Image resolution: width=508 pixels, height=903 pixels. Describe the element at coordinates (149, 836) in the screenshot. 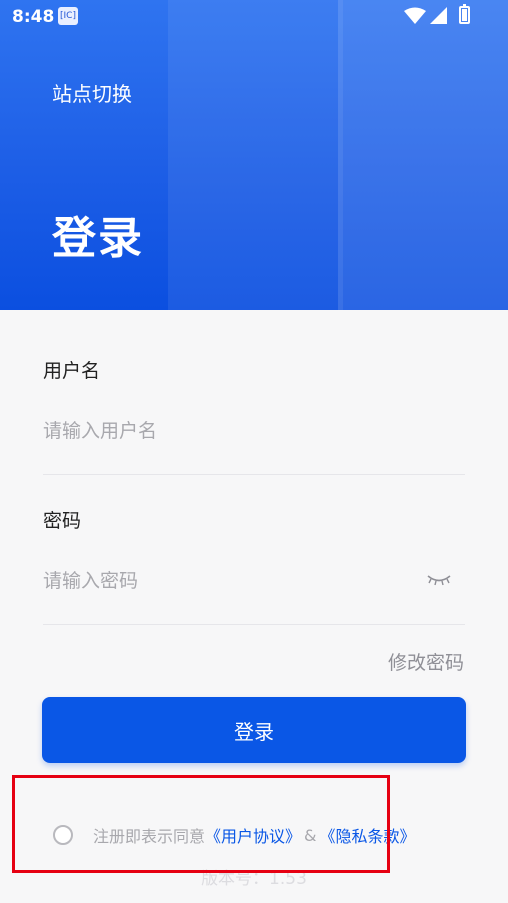

I see `agreement-prefix: 注册即表示同意` at that location.